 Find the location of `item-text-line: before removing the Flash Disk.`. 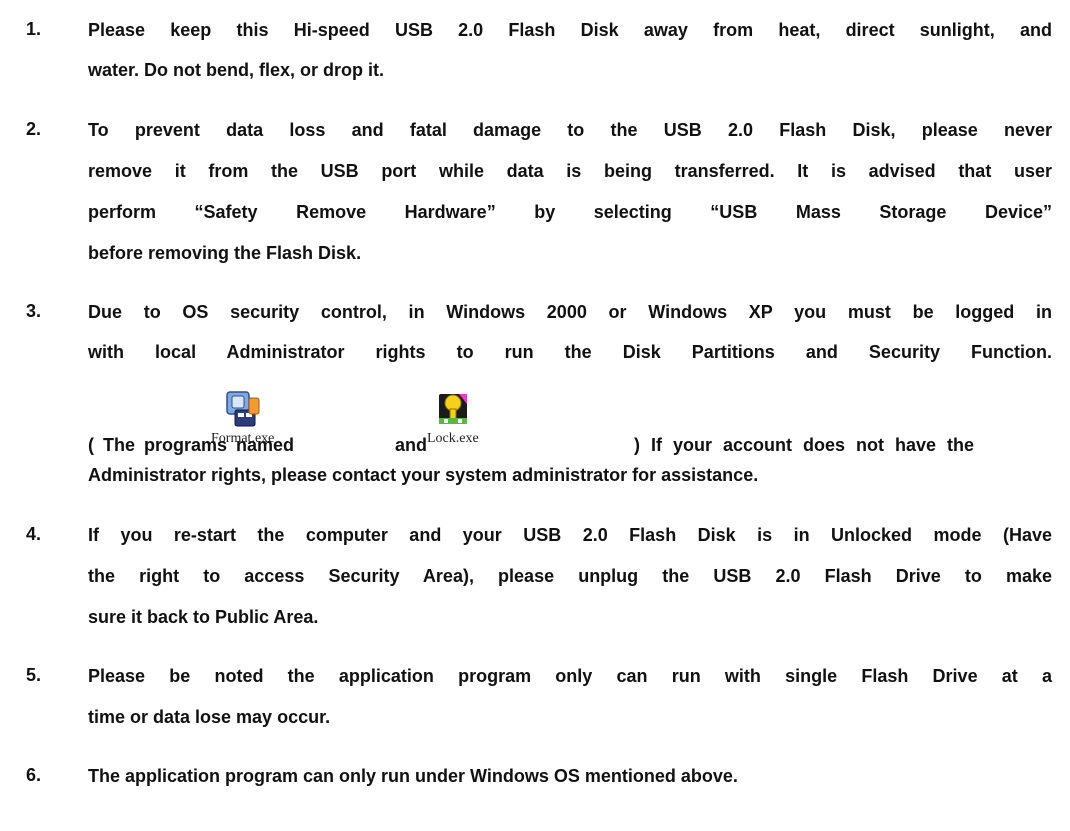

item-text-line: before removing the Flash Disk. is located at coordinates (225, 253).